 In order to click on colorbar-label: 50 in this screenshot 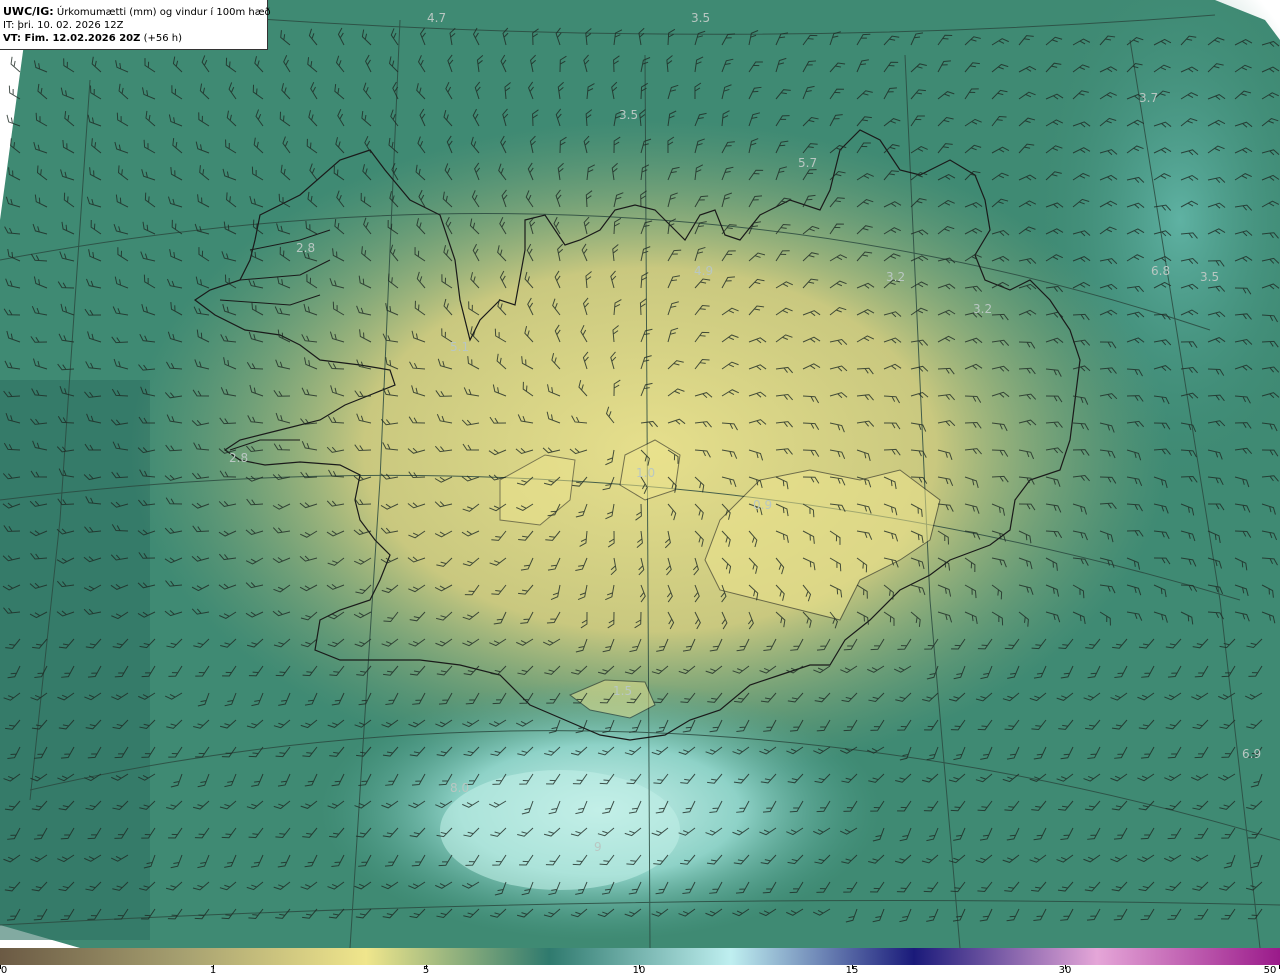, I will do `click(1270, 970)`.